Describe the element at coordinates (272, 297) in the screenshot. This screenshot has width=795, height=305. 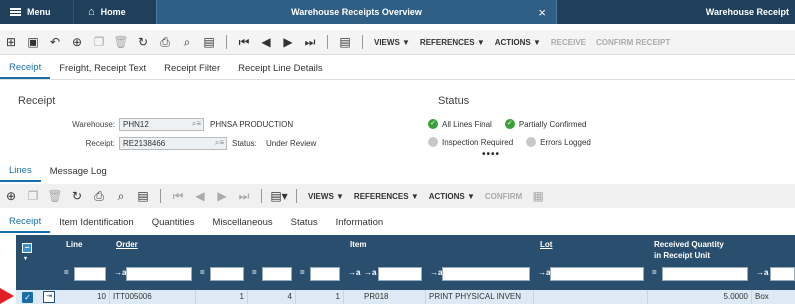
I see `cell-numeric: 4` at that location.